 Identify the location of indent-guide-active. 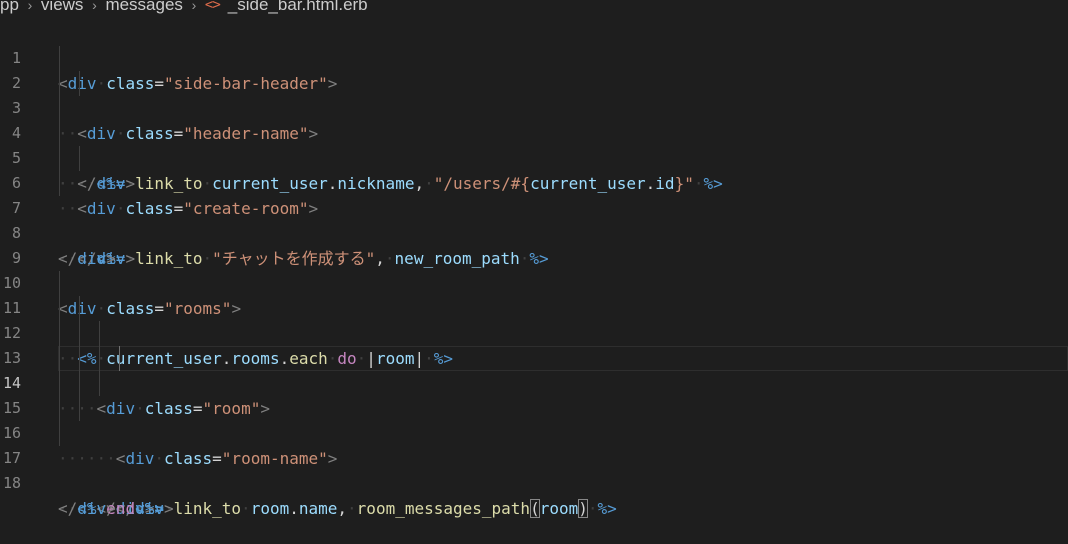
(119, 358).